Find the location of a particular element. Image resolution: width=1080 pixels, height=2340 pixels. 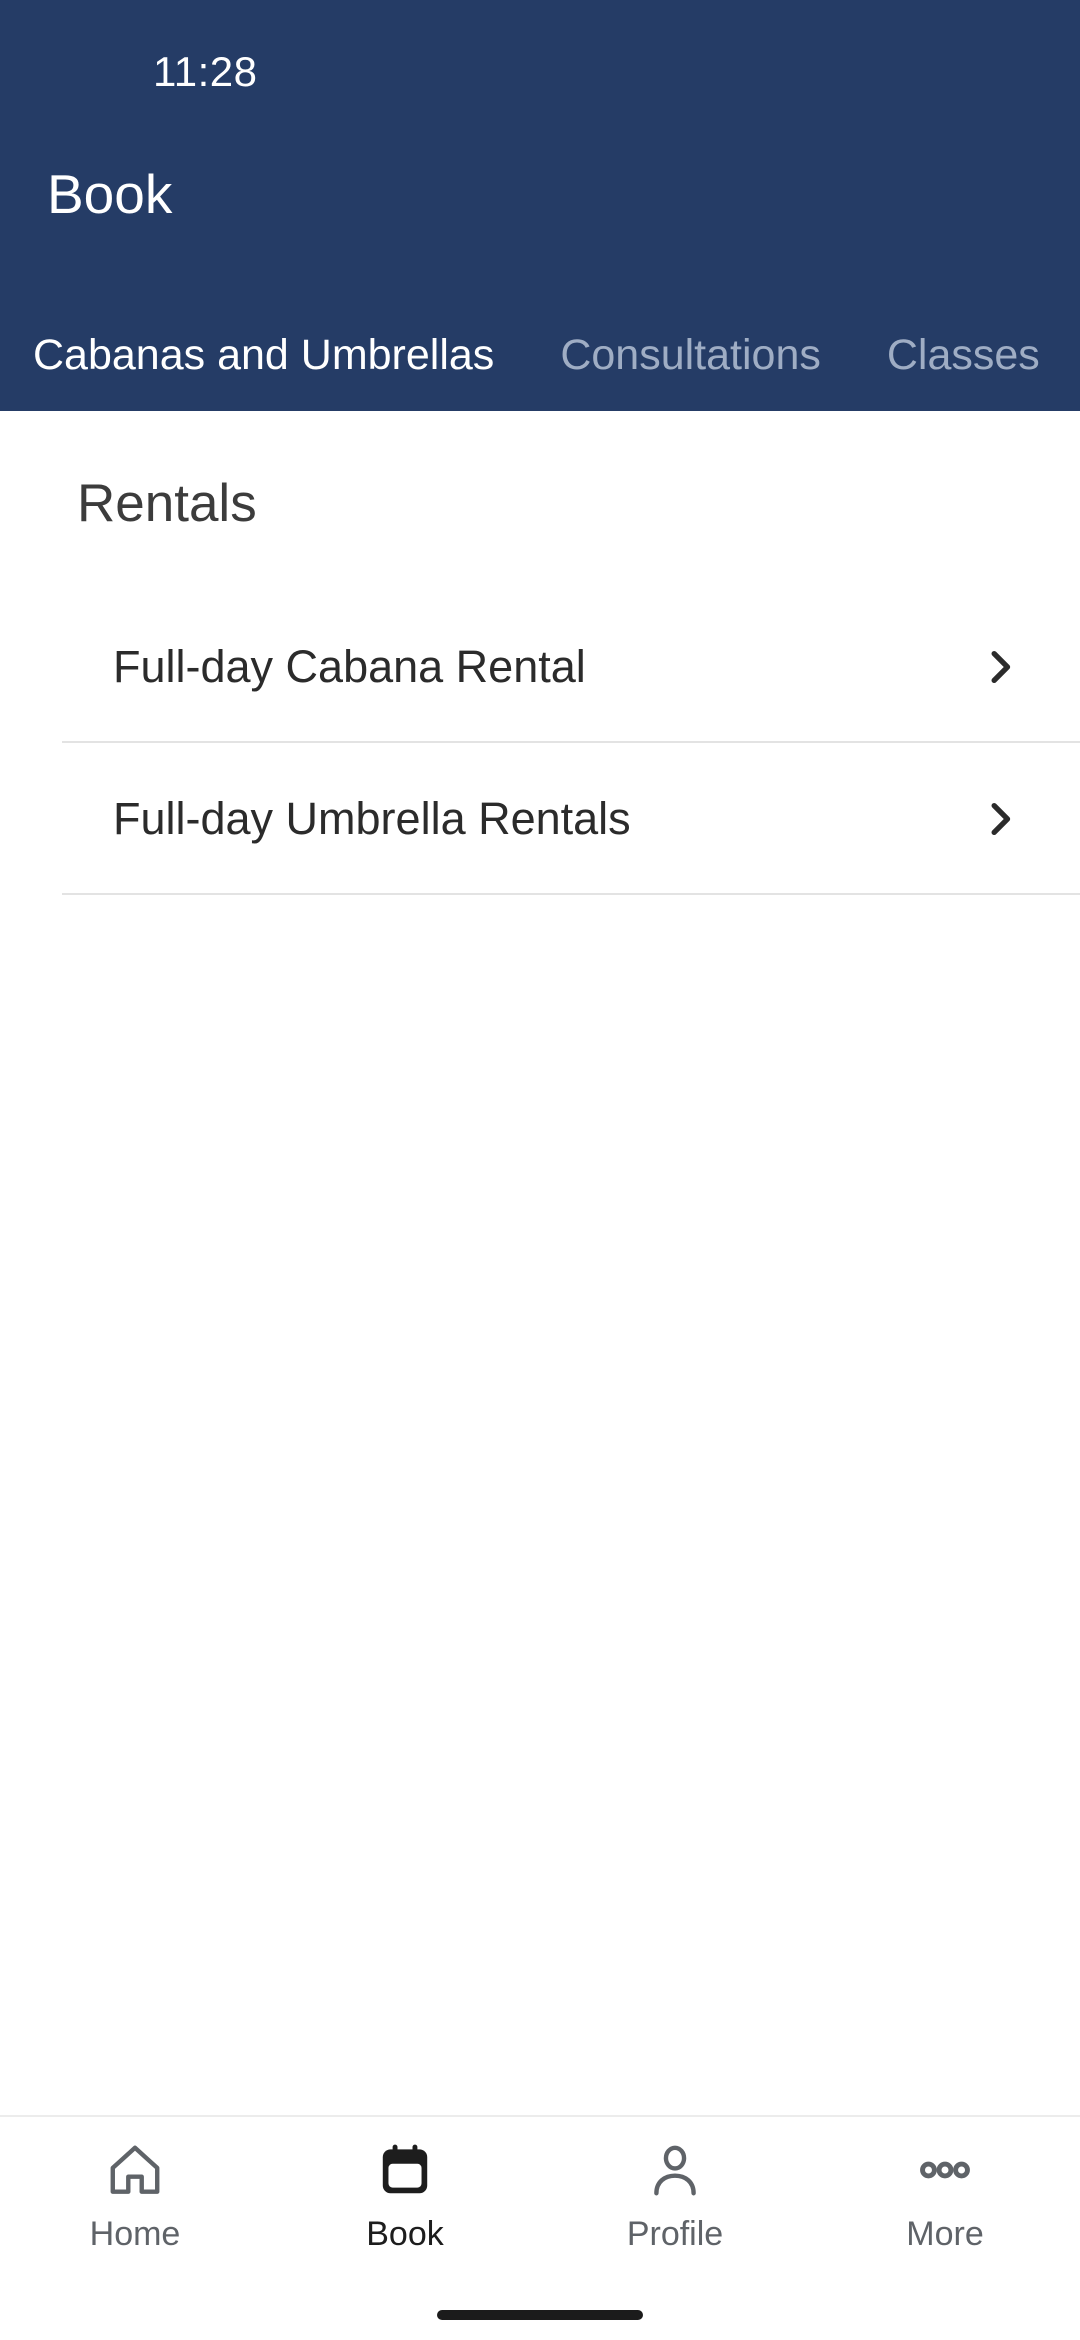

gesture-home-indicator is located at coordinates (540, 2315).